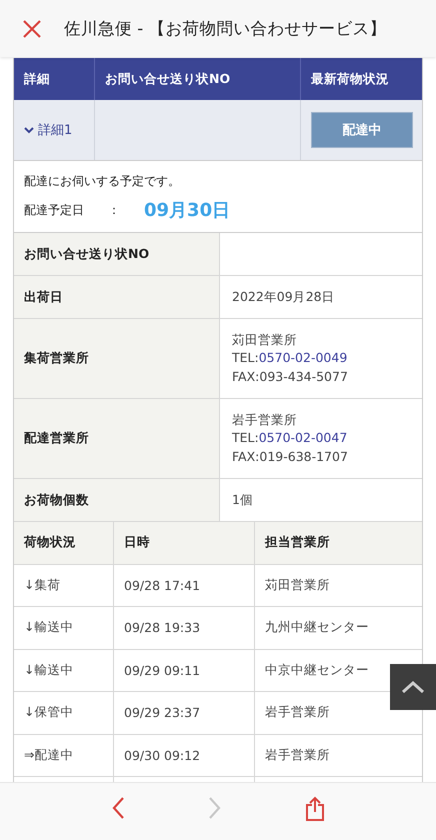  Describe the element at coordinates (290, 377) in the screenshot. I see `fax-number: FAX:093-434-5077` at that location.